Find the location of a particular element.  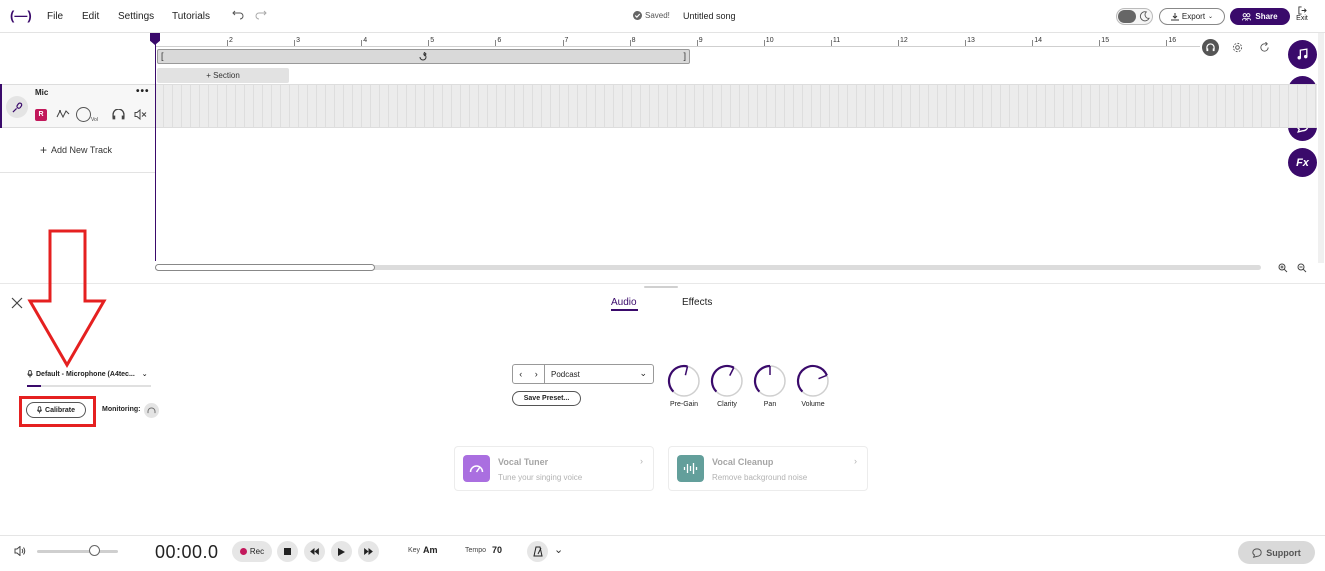

stop-icon is located at coordinates (287, 551).